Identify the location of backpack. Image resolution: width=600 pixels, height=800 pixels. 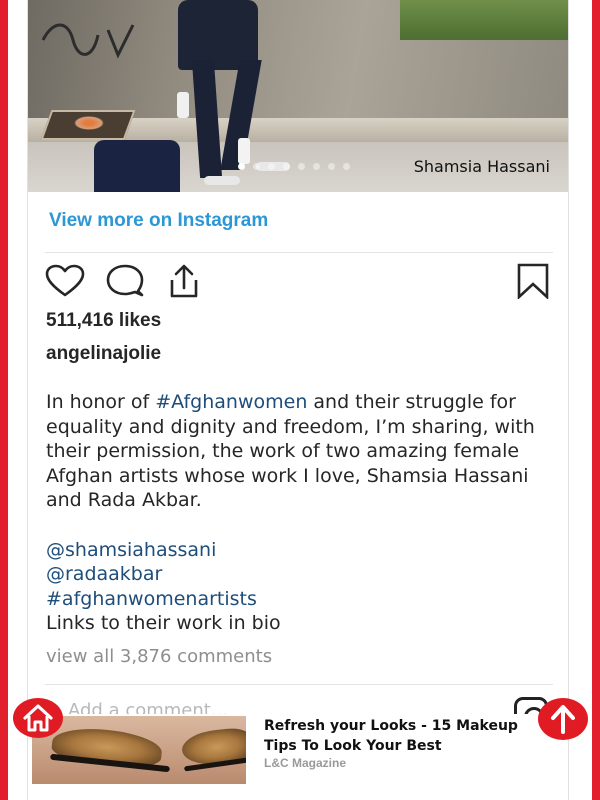
(137, 166).